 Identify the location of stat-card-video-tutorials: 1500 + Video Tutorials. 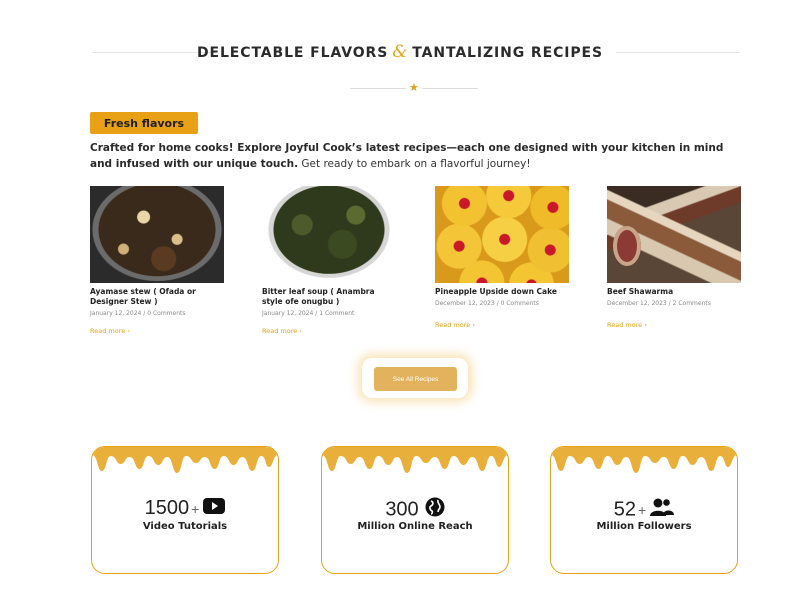
(185, 510).